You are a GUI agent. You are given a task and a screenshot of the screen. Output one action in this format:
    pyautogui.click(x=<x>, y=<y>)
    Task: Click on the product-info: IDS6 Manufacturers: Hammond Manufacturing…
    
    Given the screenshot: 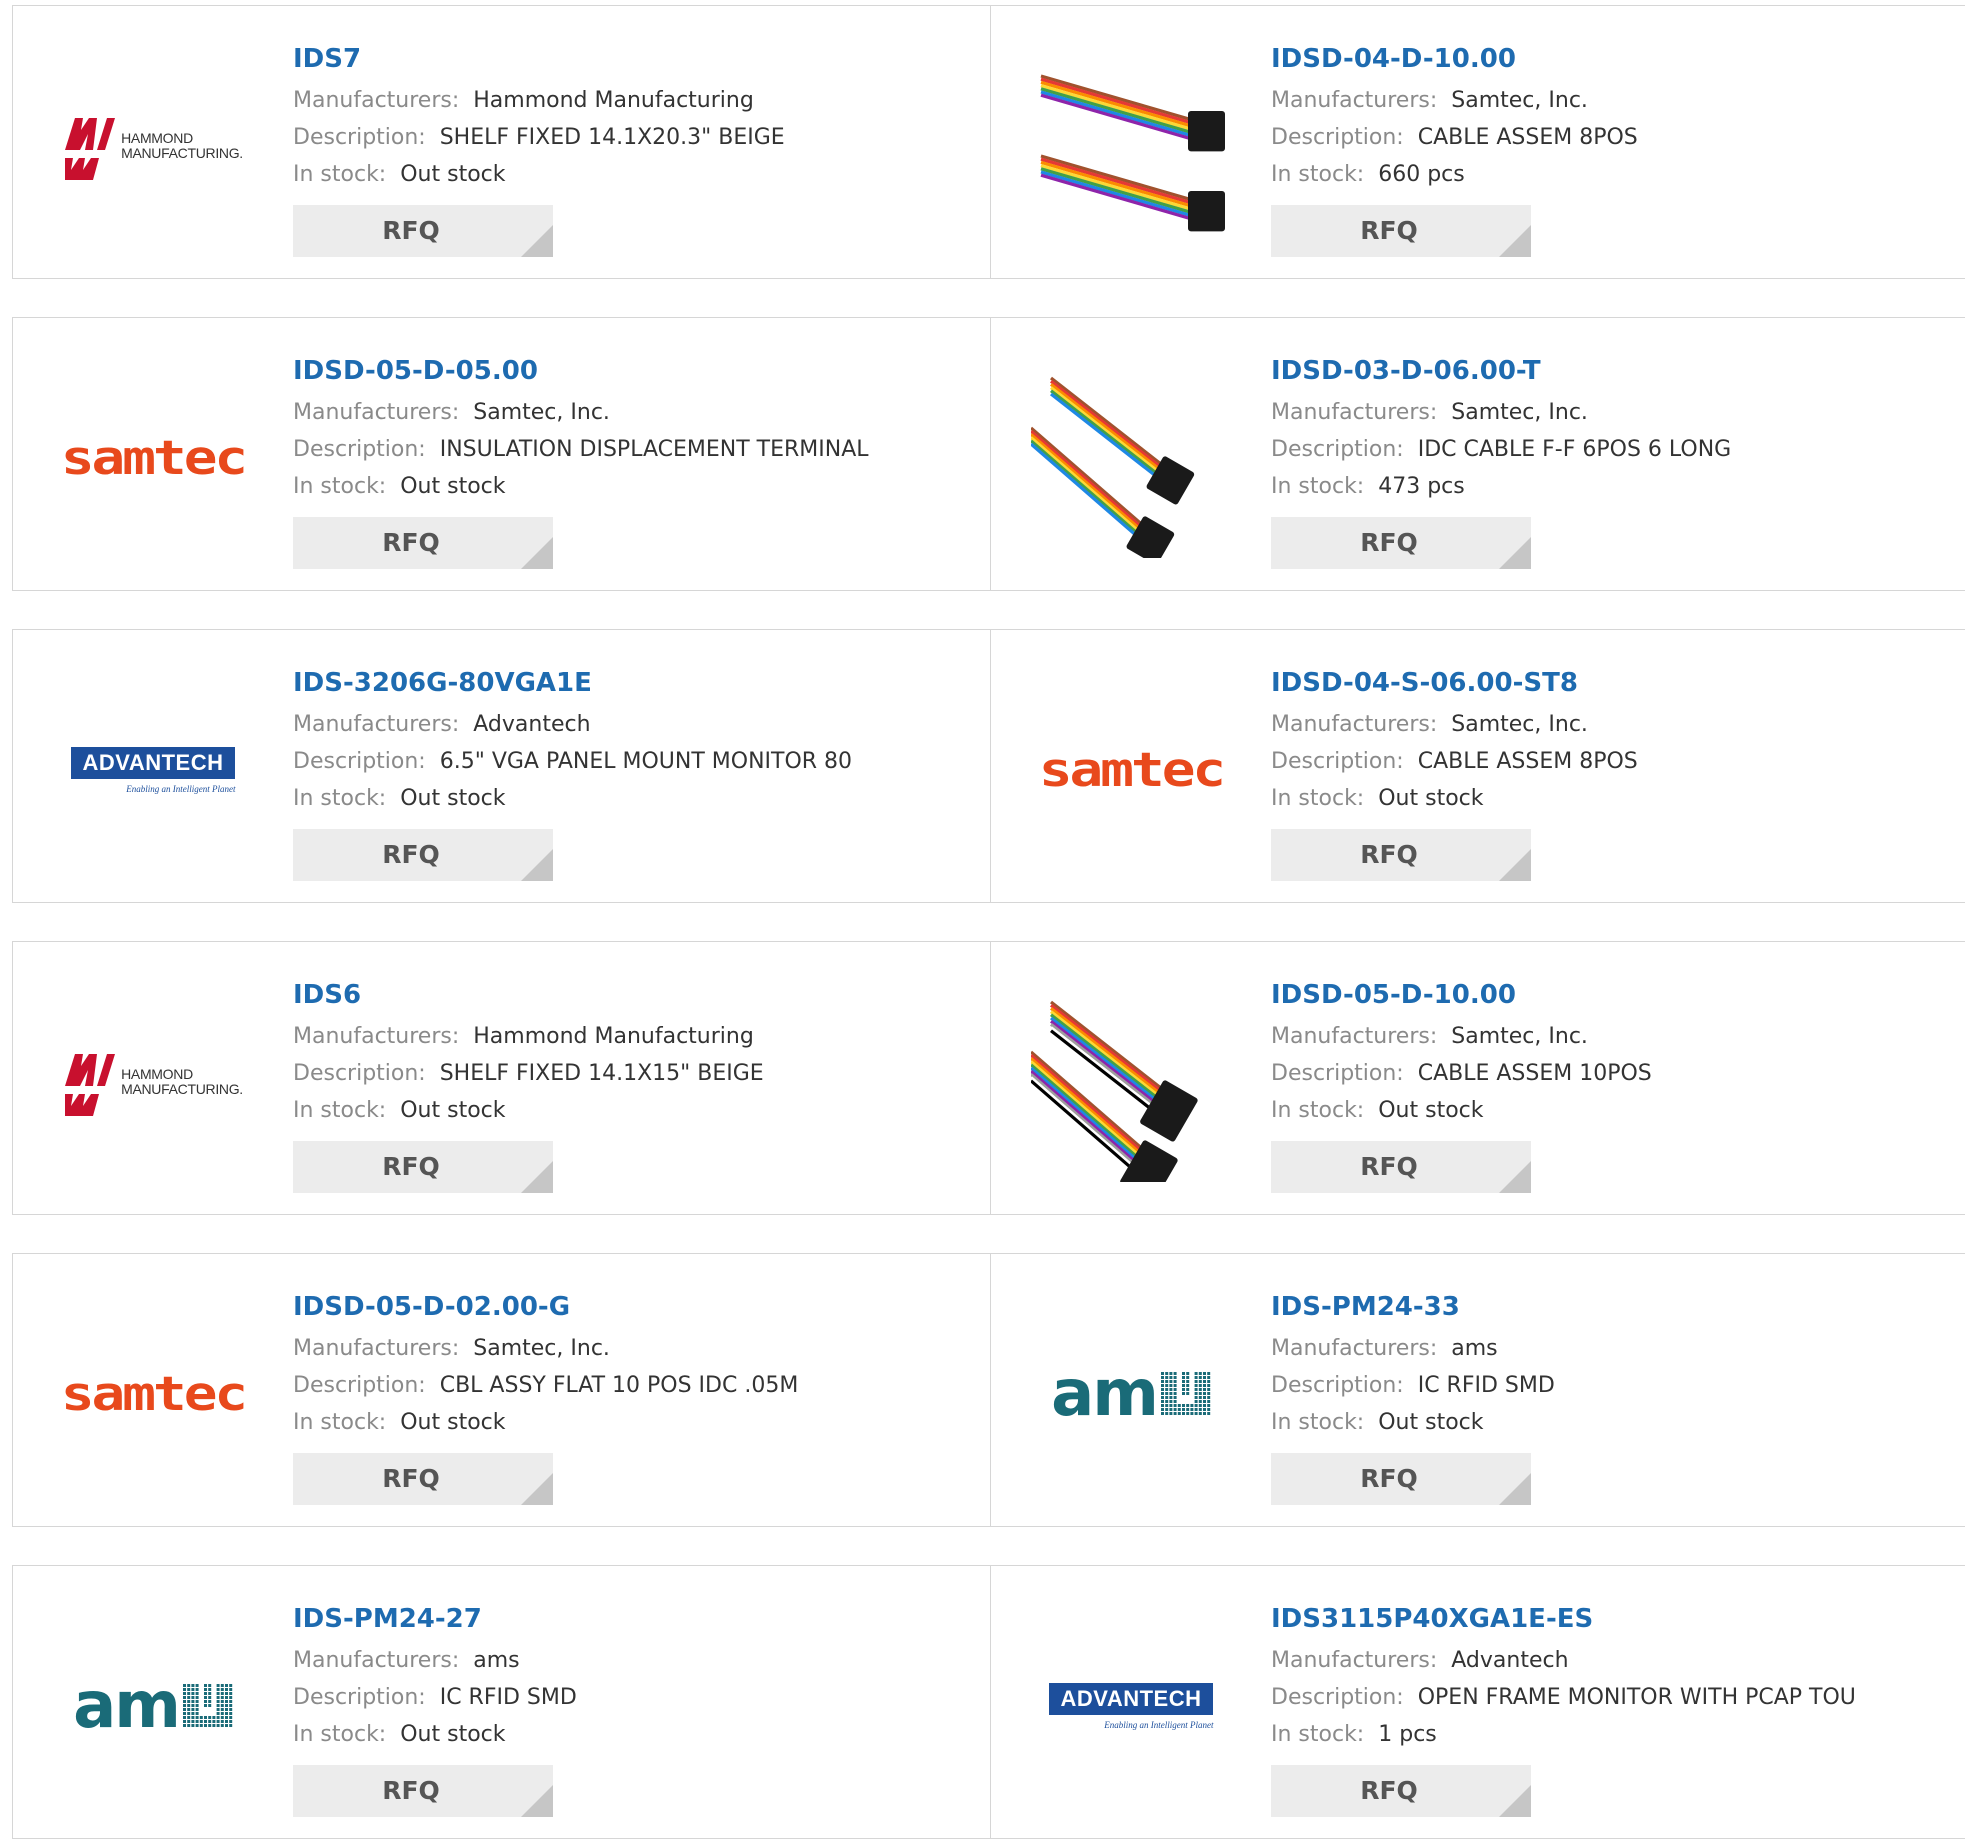 What is the action you would take?
    pyautogui.click(x=637, y=1050)
    